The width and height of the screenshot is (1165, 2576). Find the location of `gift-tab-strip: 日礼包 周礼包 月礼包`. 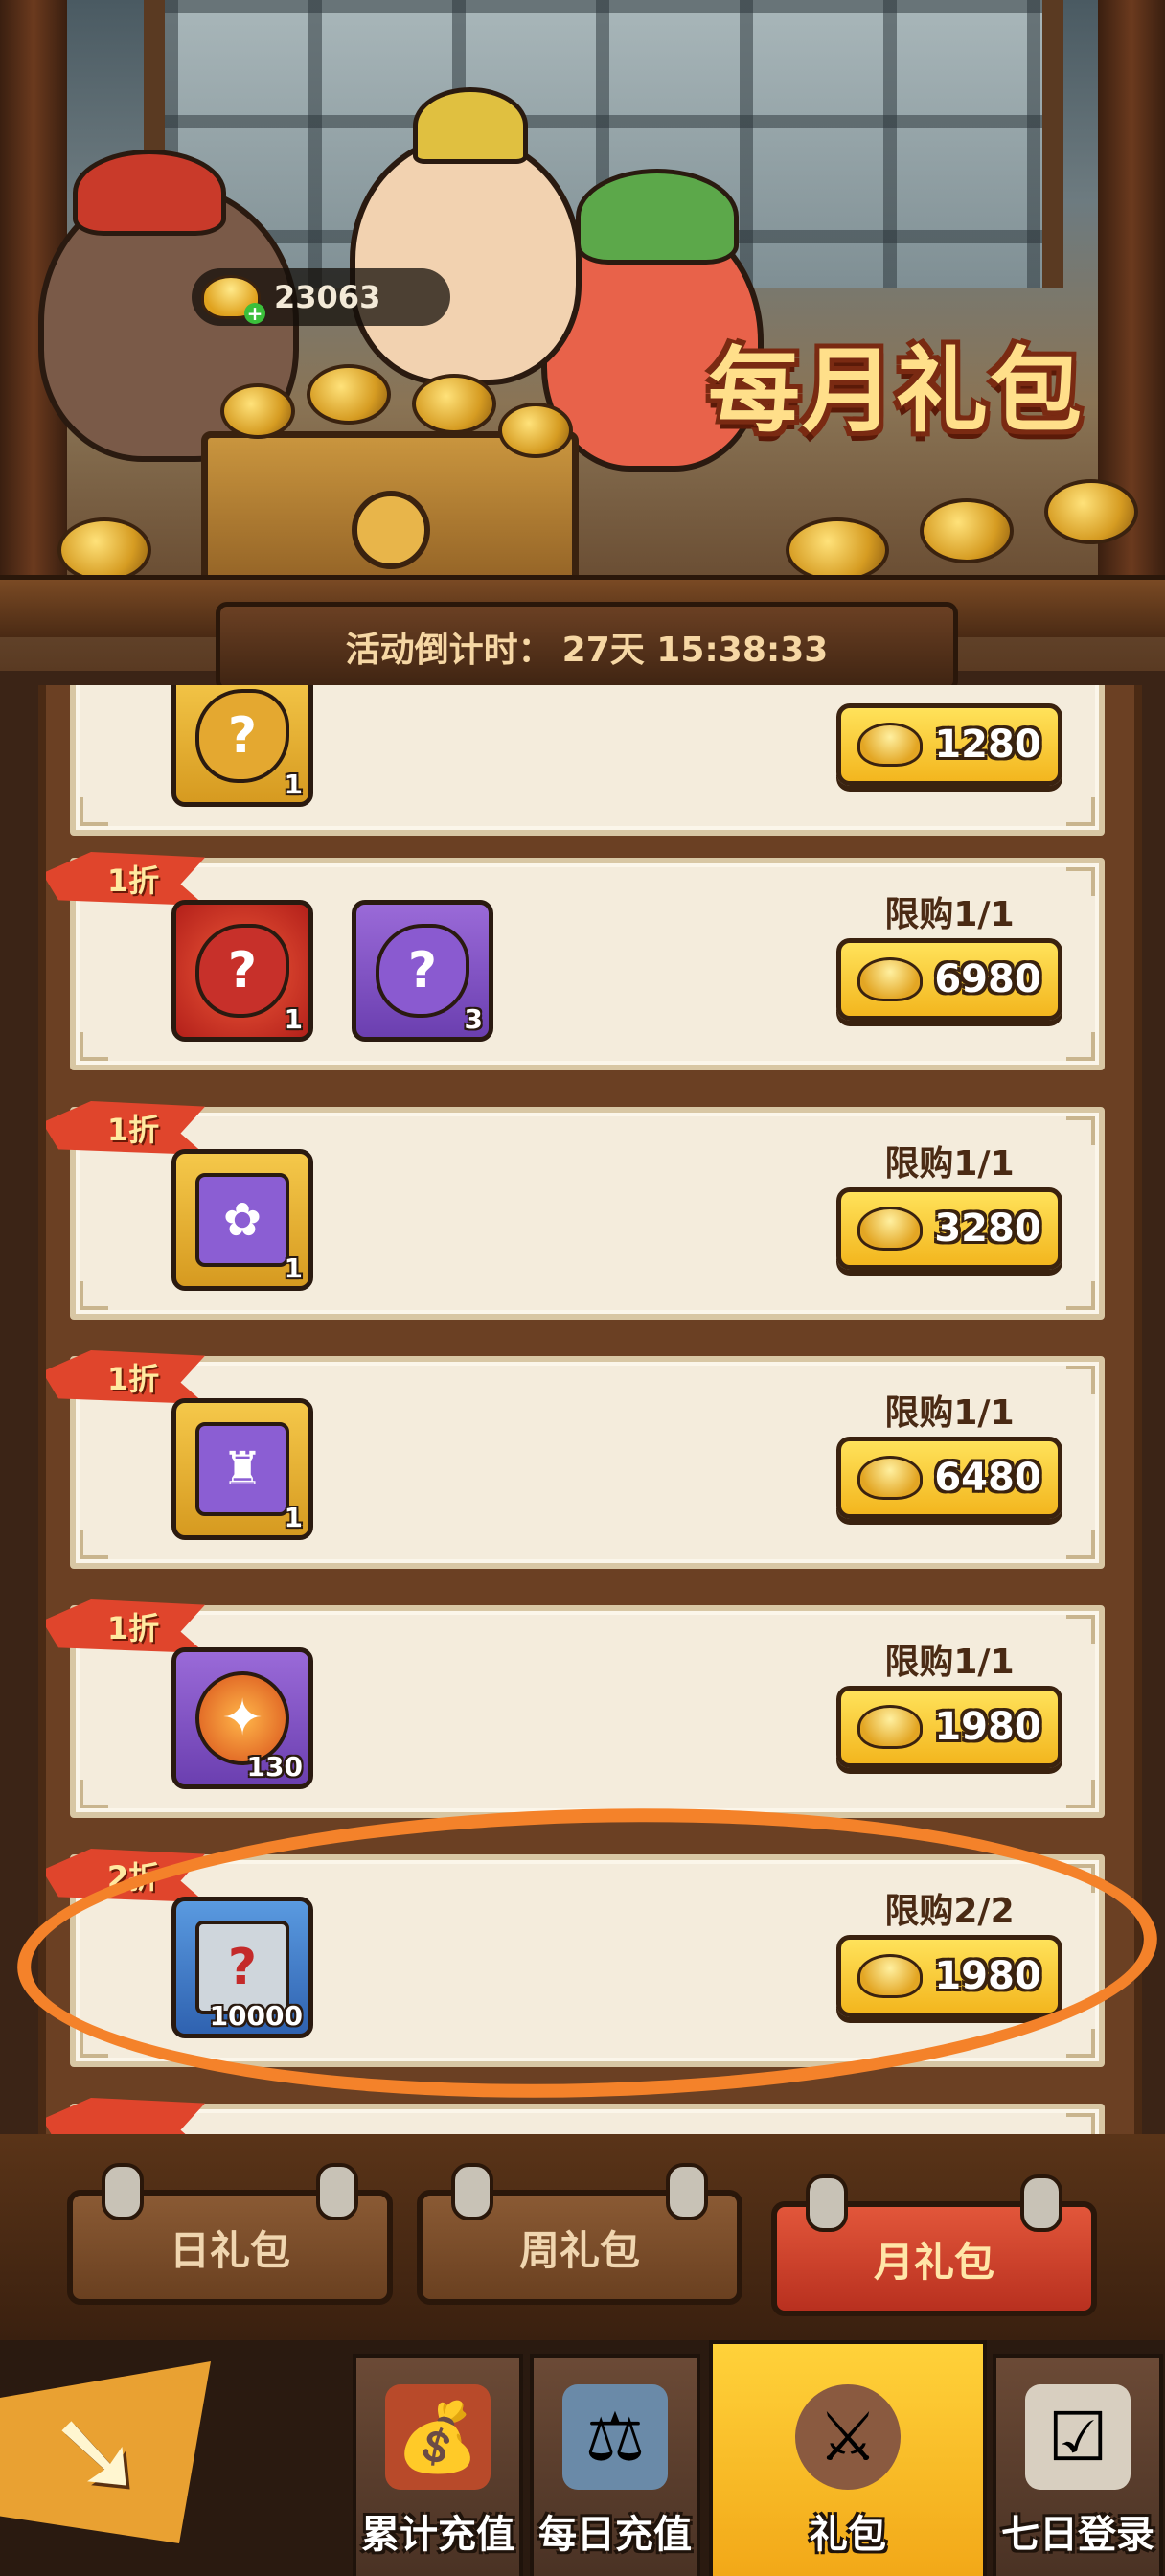

gift-tab-strip: 日礼包 周礼包 月礼包 is located at coordinates (582, 2237).